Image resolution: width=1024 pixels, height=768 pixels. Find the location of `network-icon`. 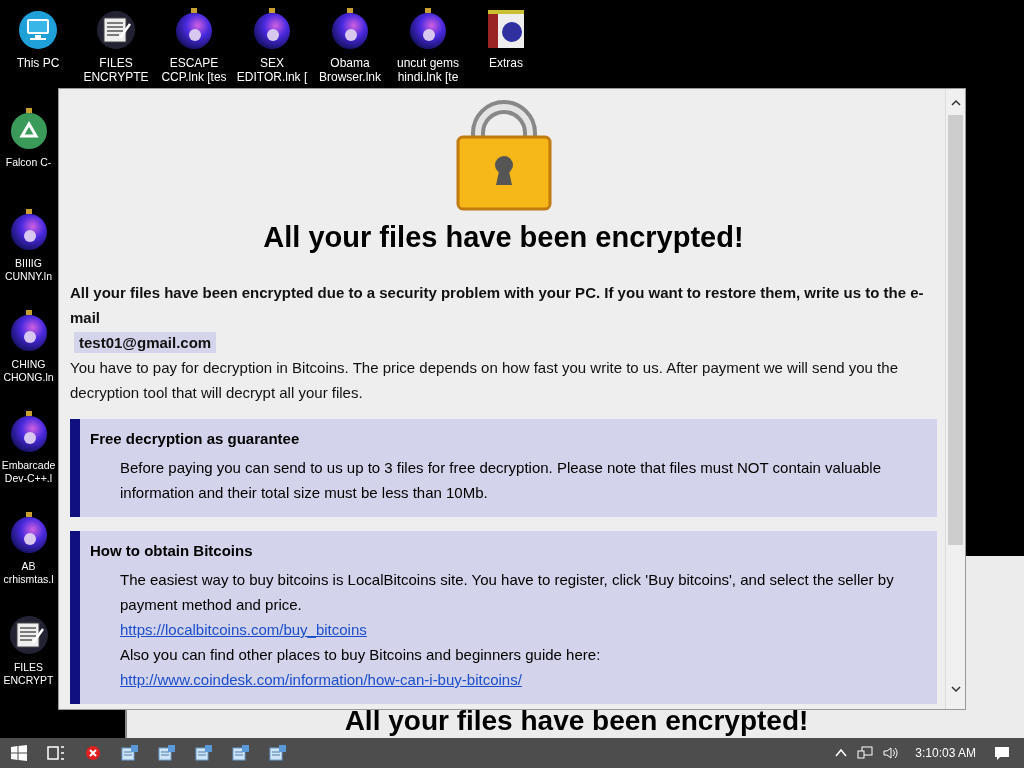

network-icon is located at coordinates (865, 753).